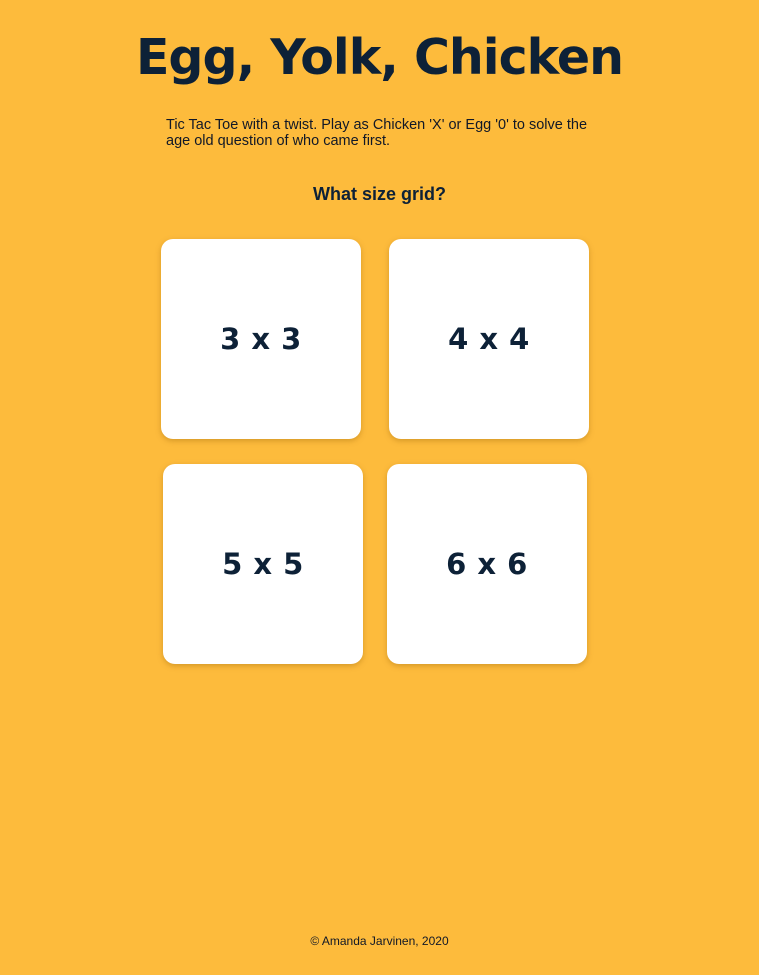  I want to click on grid-option-6x6-button: 6 x 6, so click(487, 564).